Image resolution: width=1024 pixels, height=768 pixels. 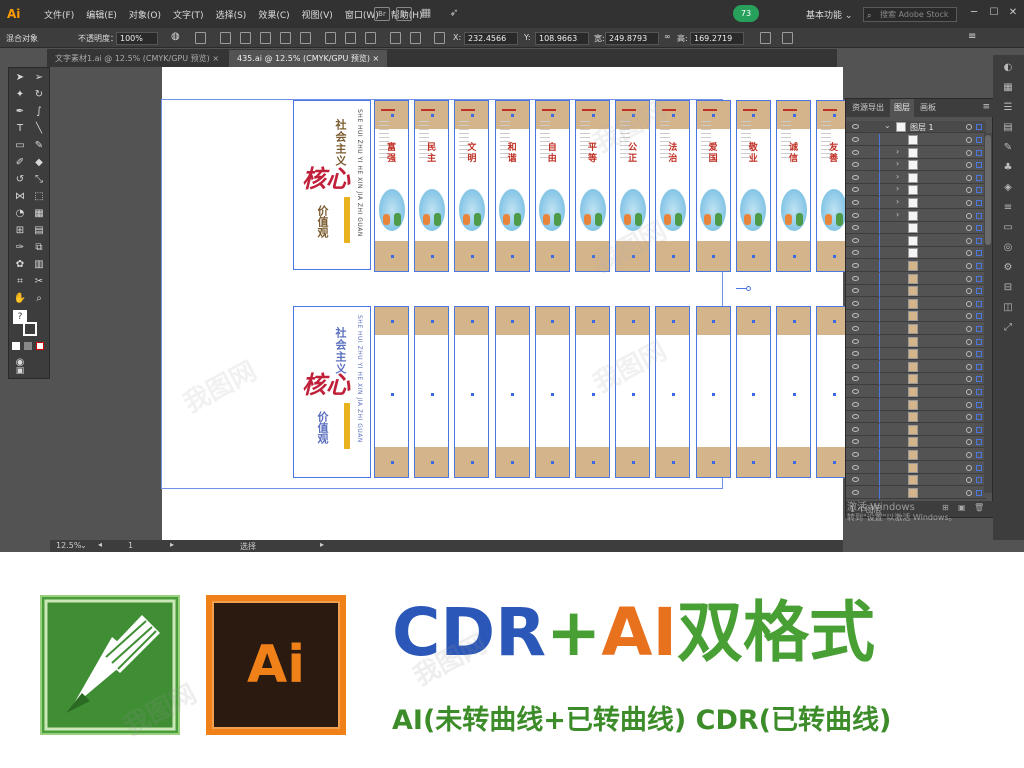 What do you see at coordinates (308, 58) in the screenshot?
I see `tab-document-2: 435.ai @ 12.5% (CMYK/GPU 预览) ×` at bounding box center [308, 58].